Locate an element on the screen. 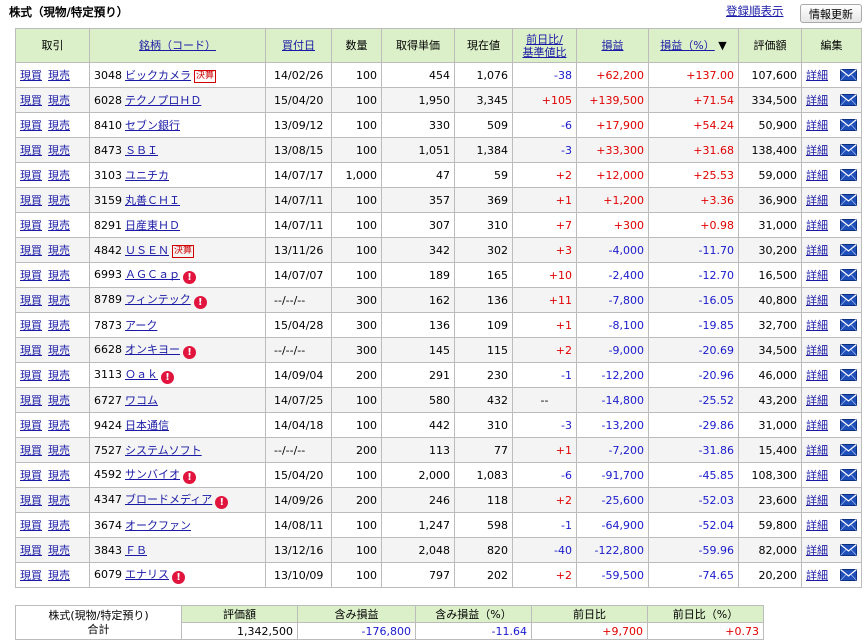  col-buy-date-label: 買付日 is located at coordinates (298, 45).